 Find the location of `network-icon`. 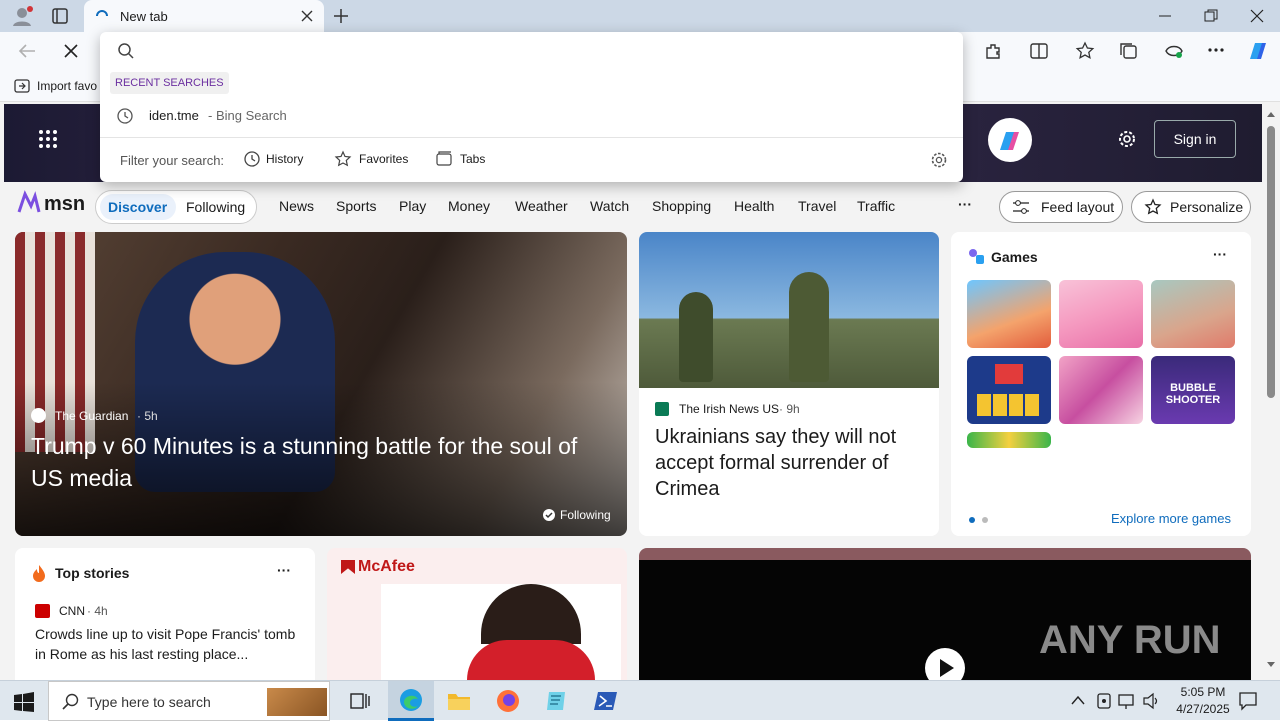

network-icon is located at coordinates (1127, 701).